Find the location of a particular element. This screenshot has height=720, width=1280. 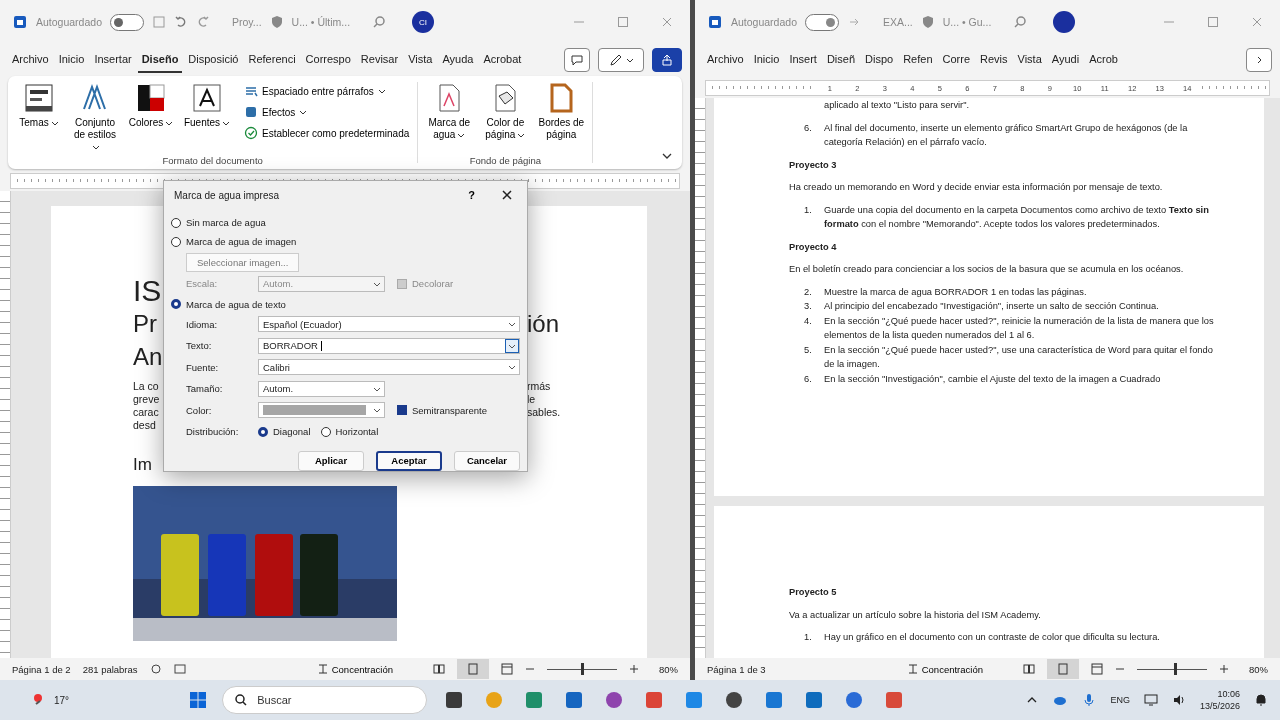

ribbon-button: Color de página is located at coordinates (505, 117).